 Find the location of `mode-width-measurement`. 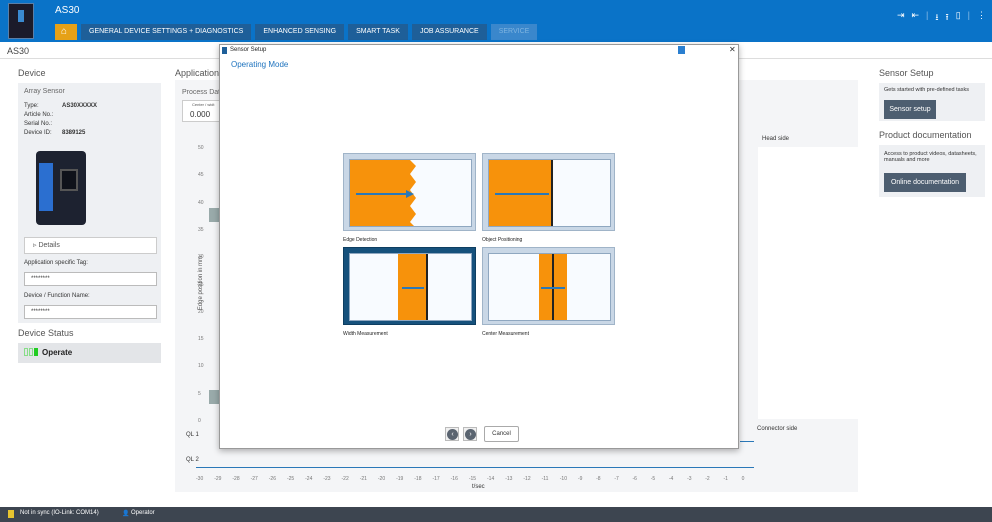

mode-width-measurement is located at coordinates (409, 286).